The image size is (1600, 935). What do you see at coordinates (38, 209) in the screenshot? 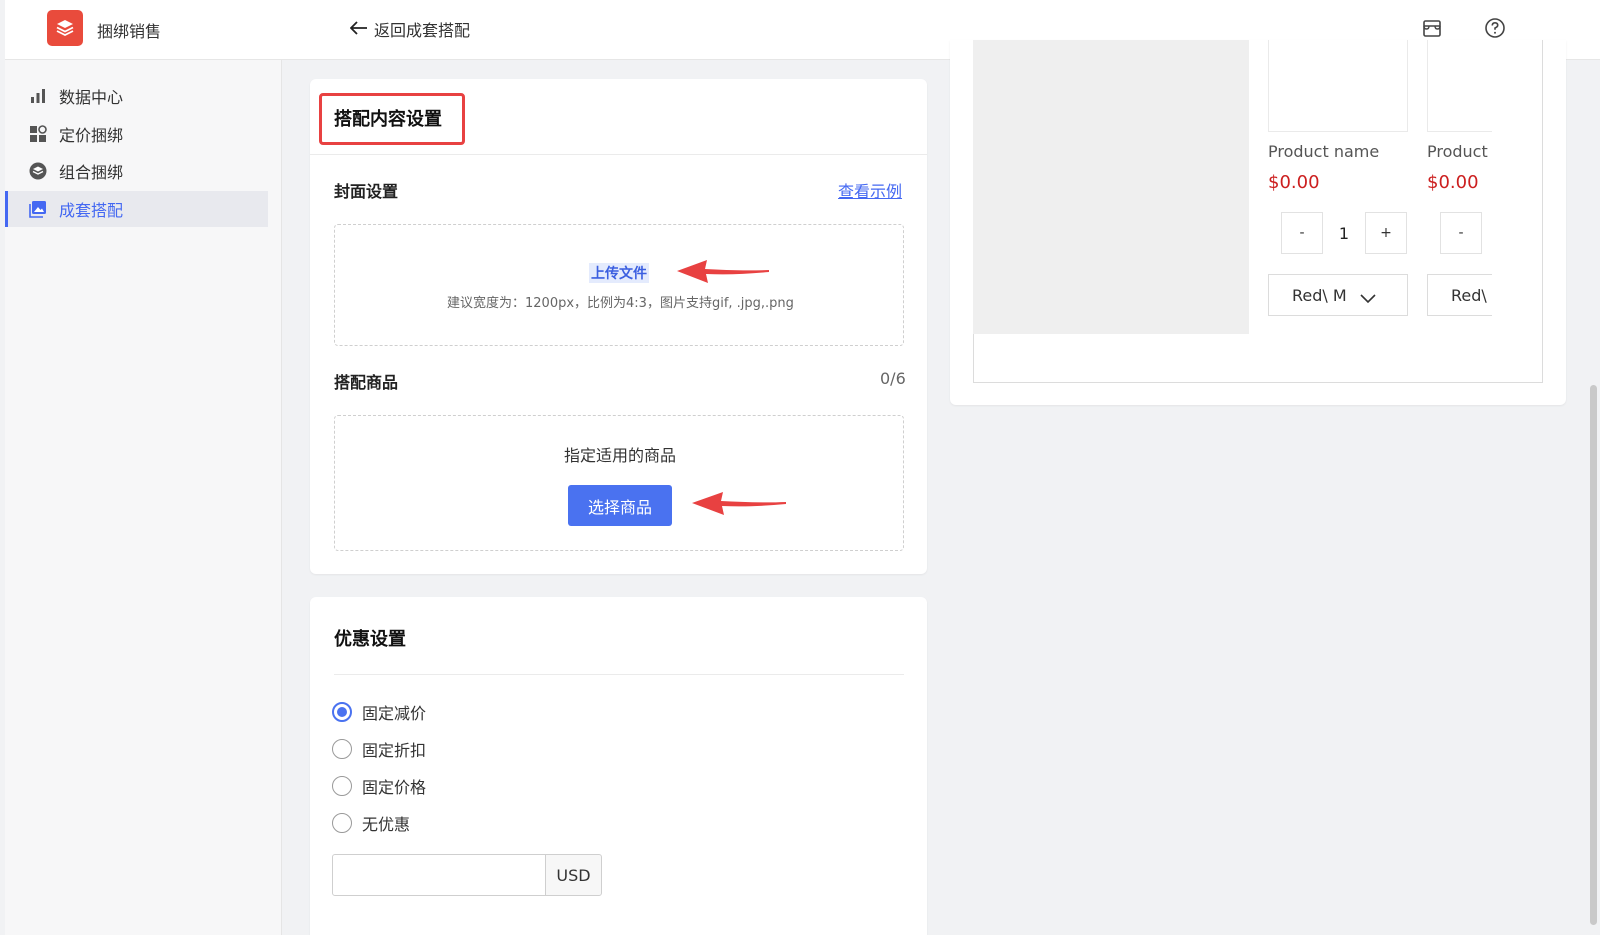
I see `image-icon` at bounding box center [38, 209].